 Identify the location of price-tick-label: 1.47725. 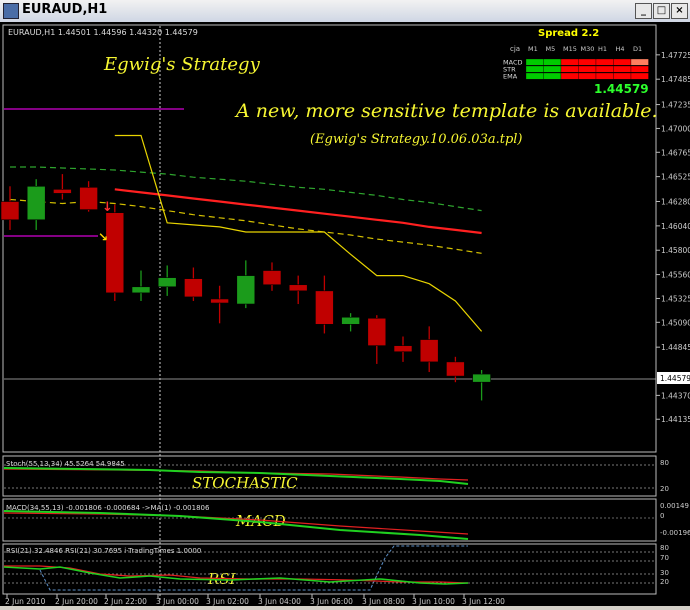
(675, 55).